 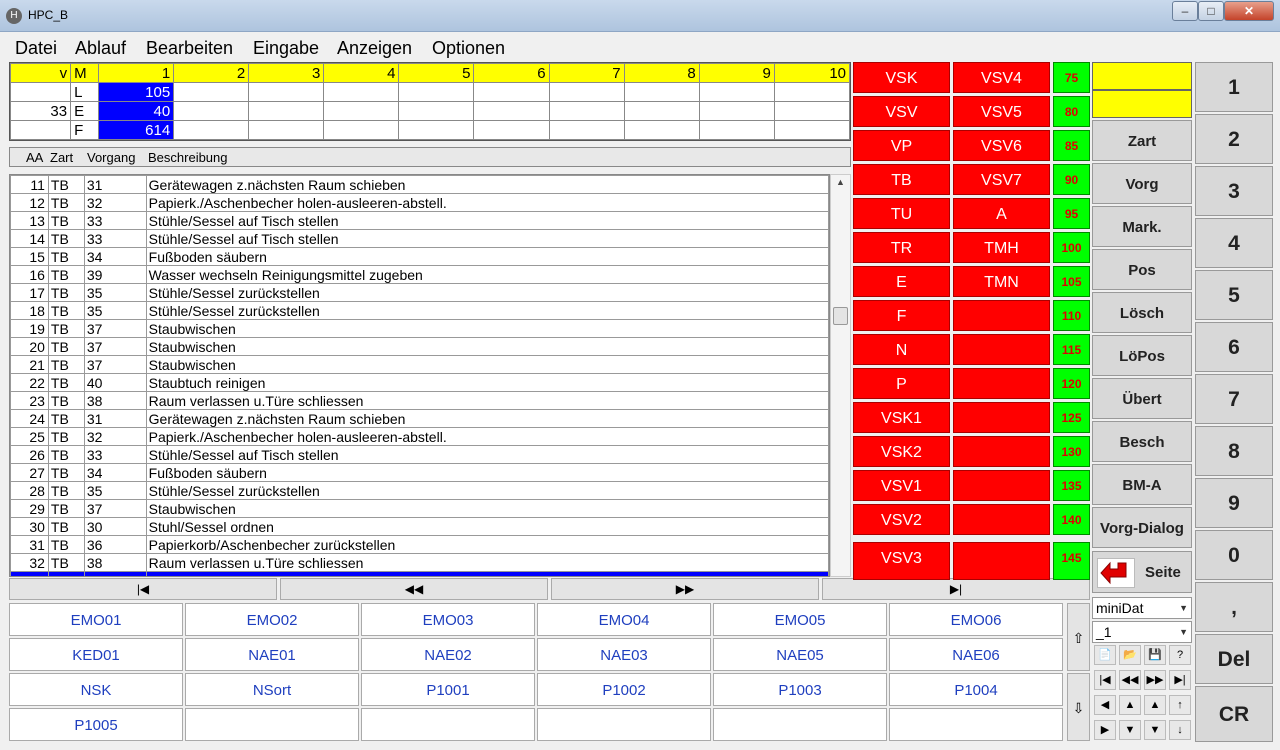 What do you see at coordinates (901, 451) in the screenshot?
I see `code-button: VSK2` at bounding box center [901, 451].